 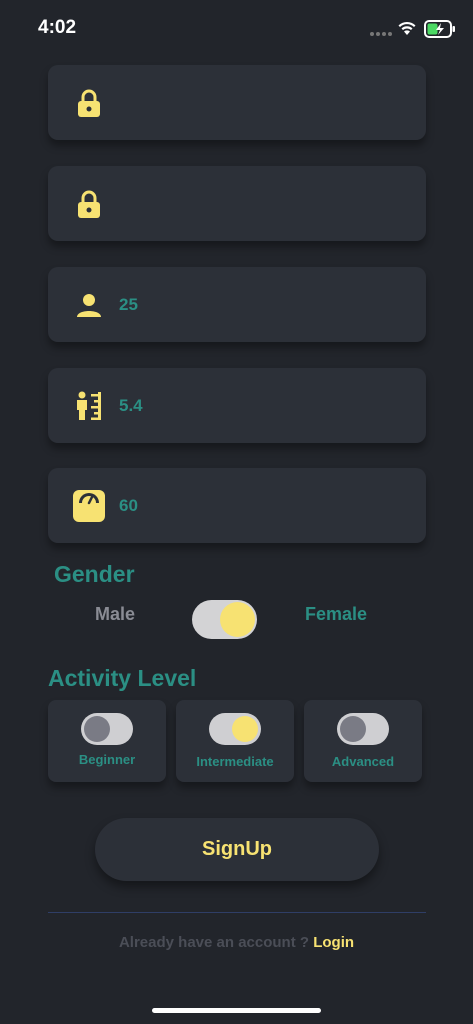 I want to click on activity-option-intermediate: Intermediate, so click(x=235, y=741).